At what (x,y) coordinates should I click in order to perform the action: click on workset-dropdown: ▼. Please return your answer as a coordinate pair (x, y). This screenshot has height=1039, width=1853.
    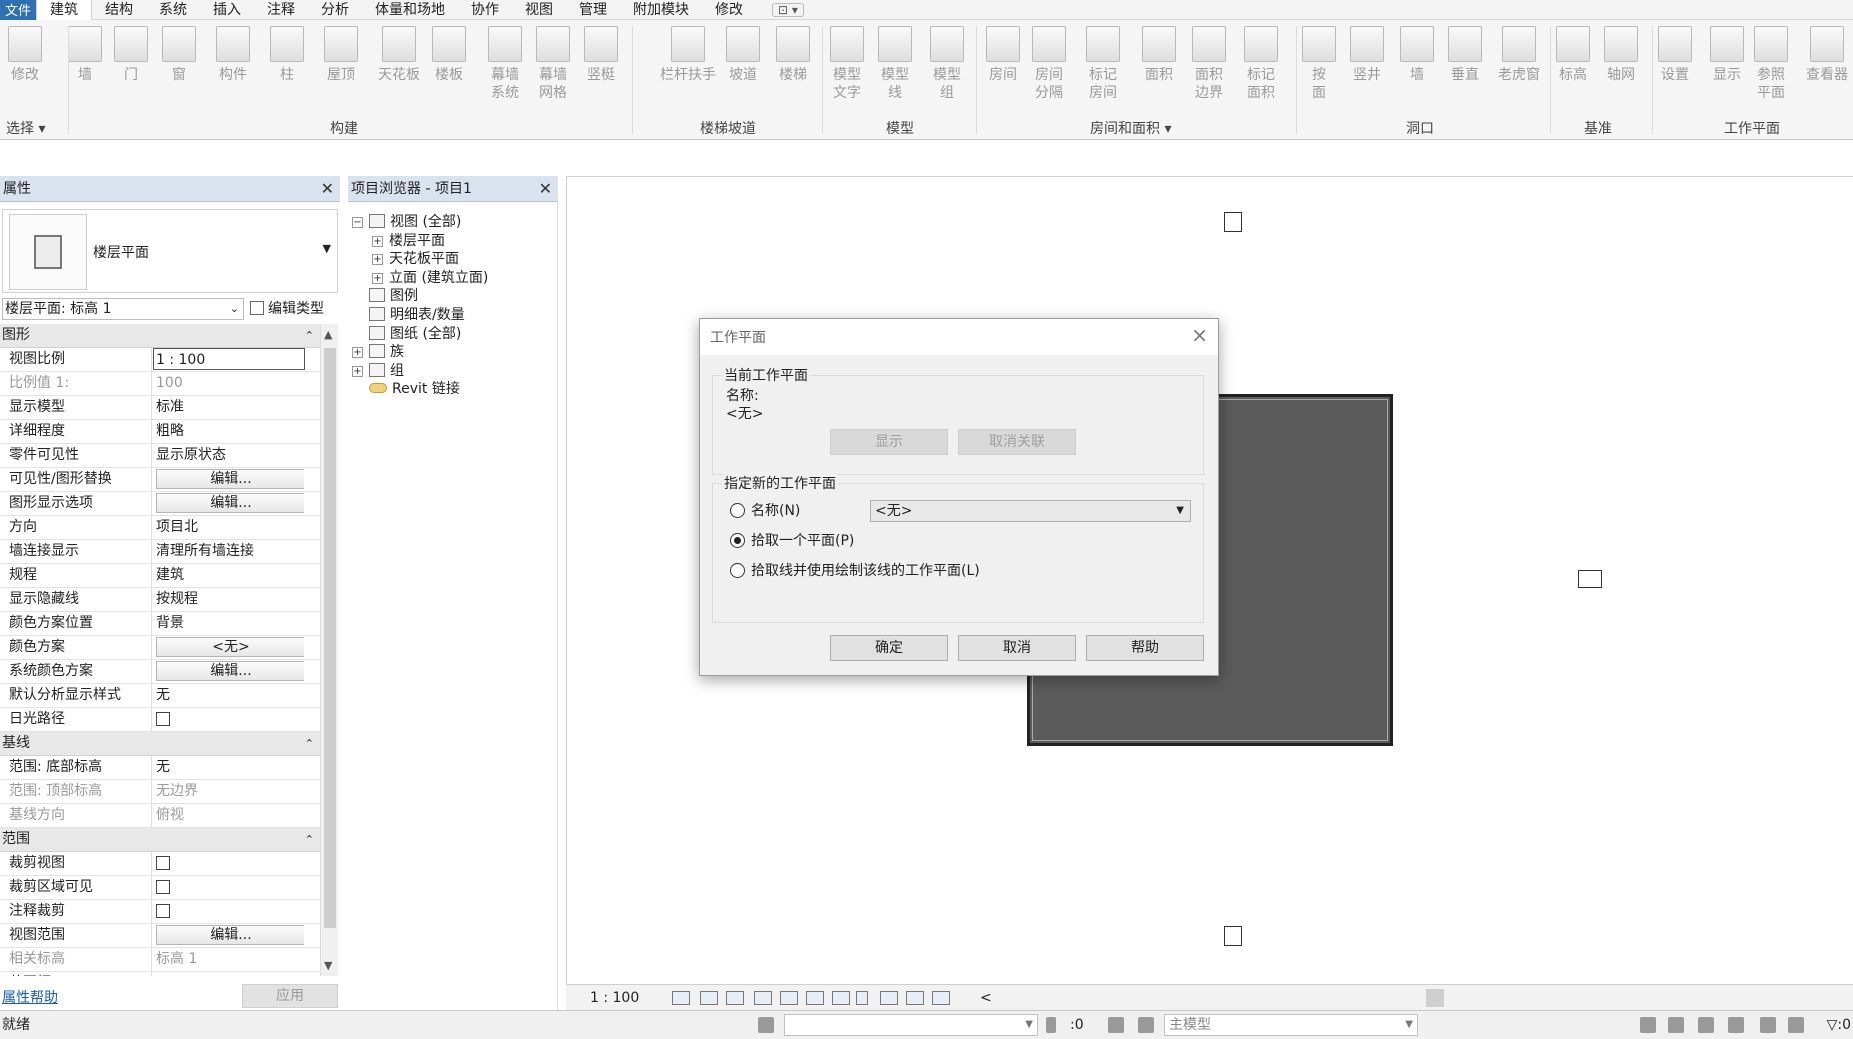
    Looking at the image, I should click on (911, 1025).